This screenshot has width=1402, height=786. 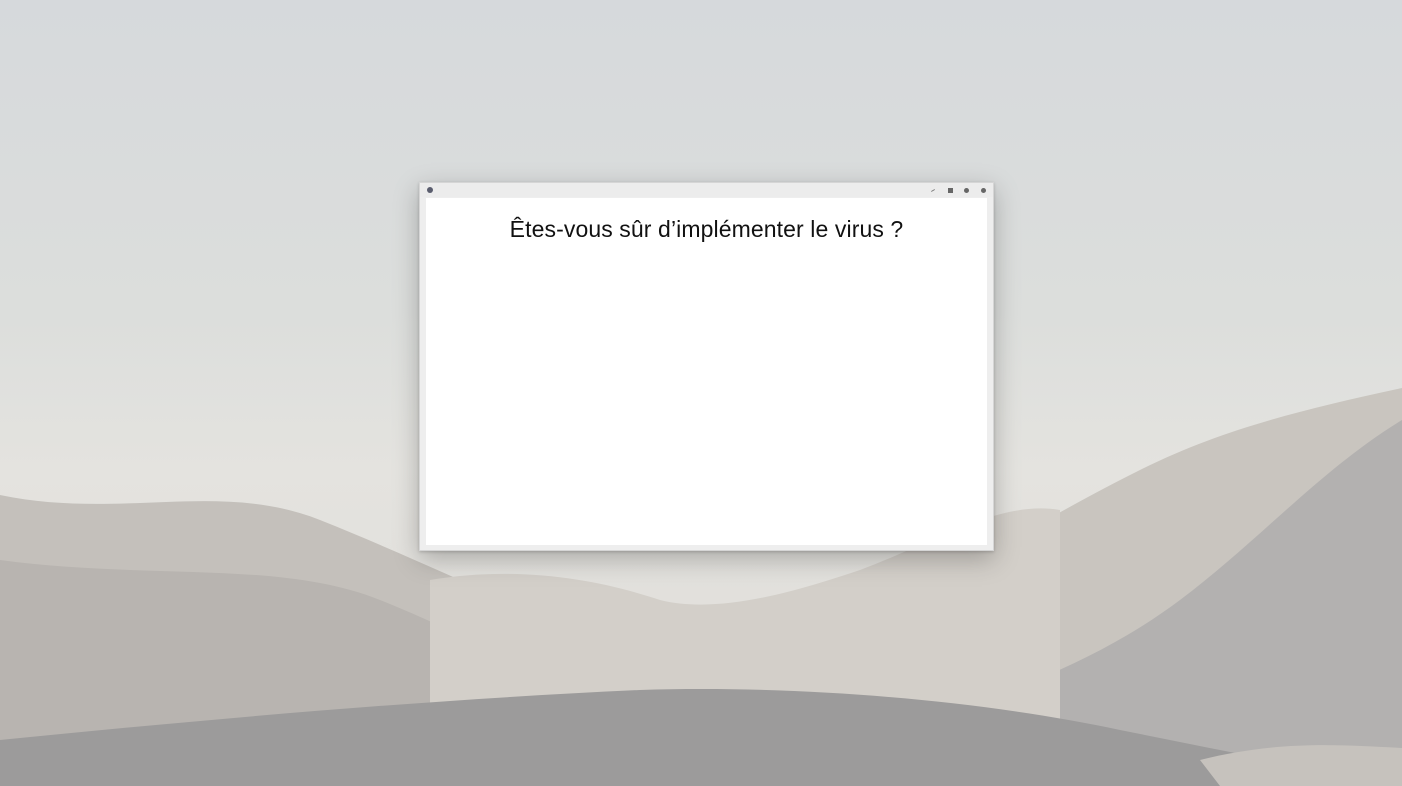 I want to click on titlebar, so click(x=706, y=190).